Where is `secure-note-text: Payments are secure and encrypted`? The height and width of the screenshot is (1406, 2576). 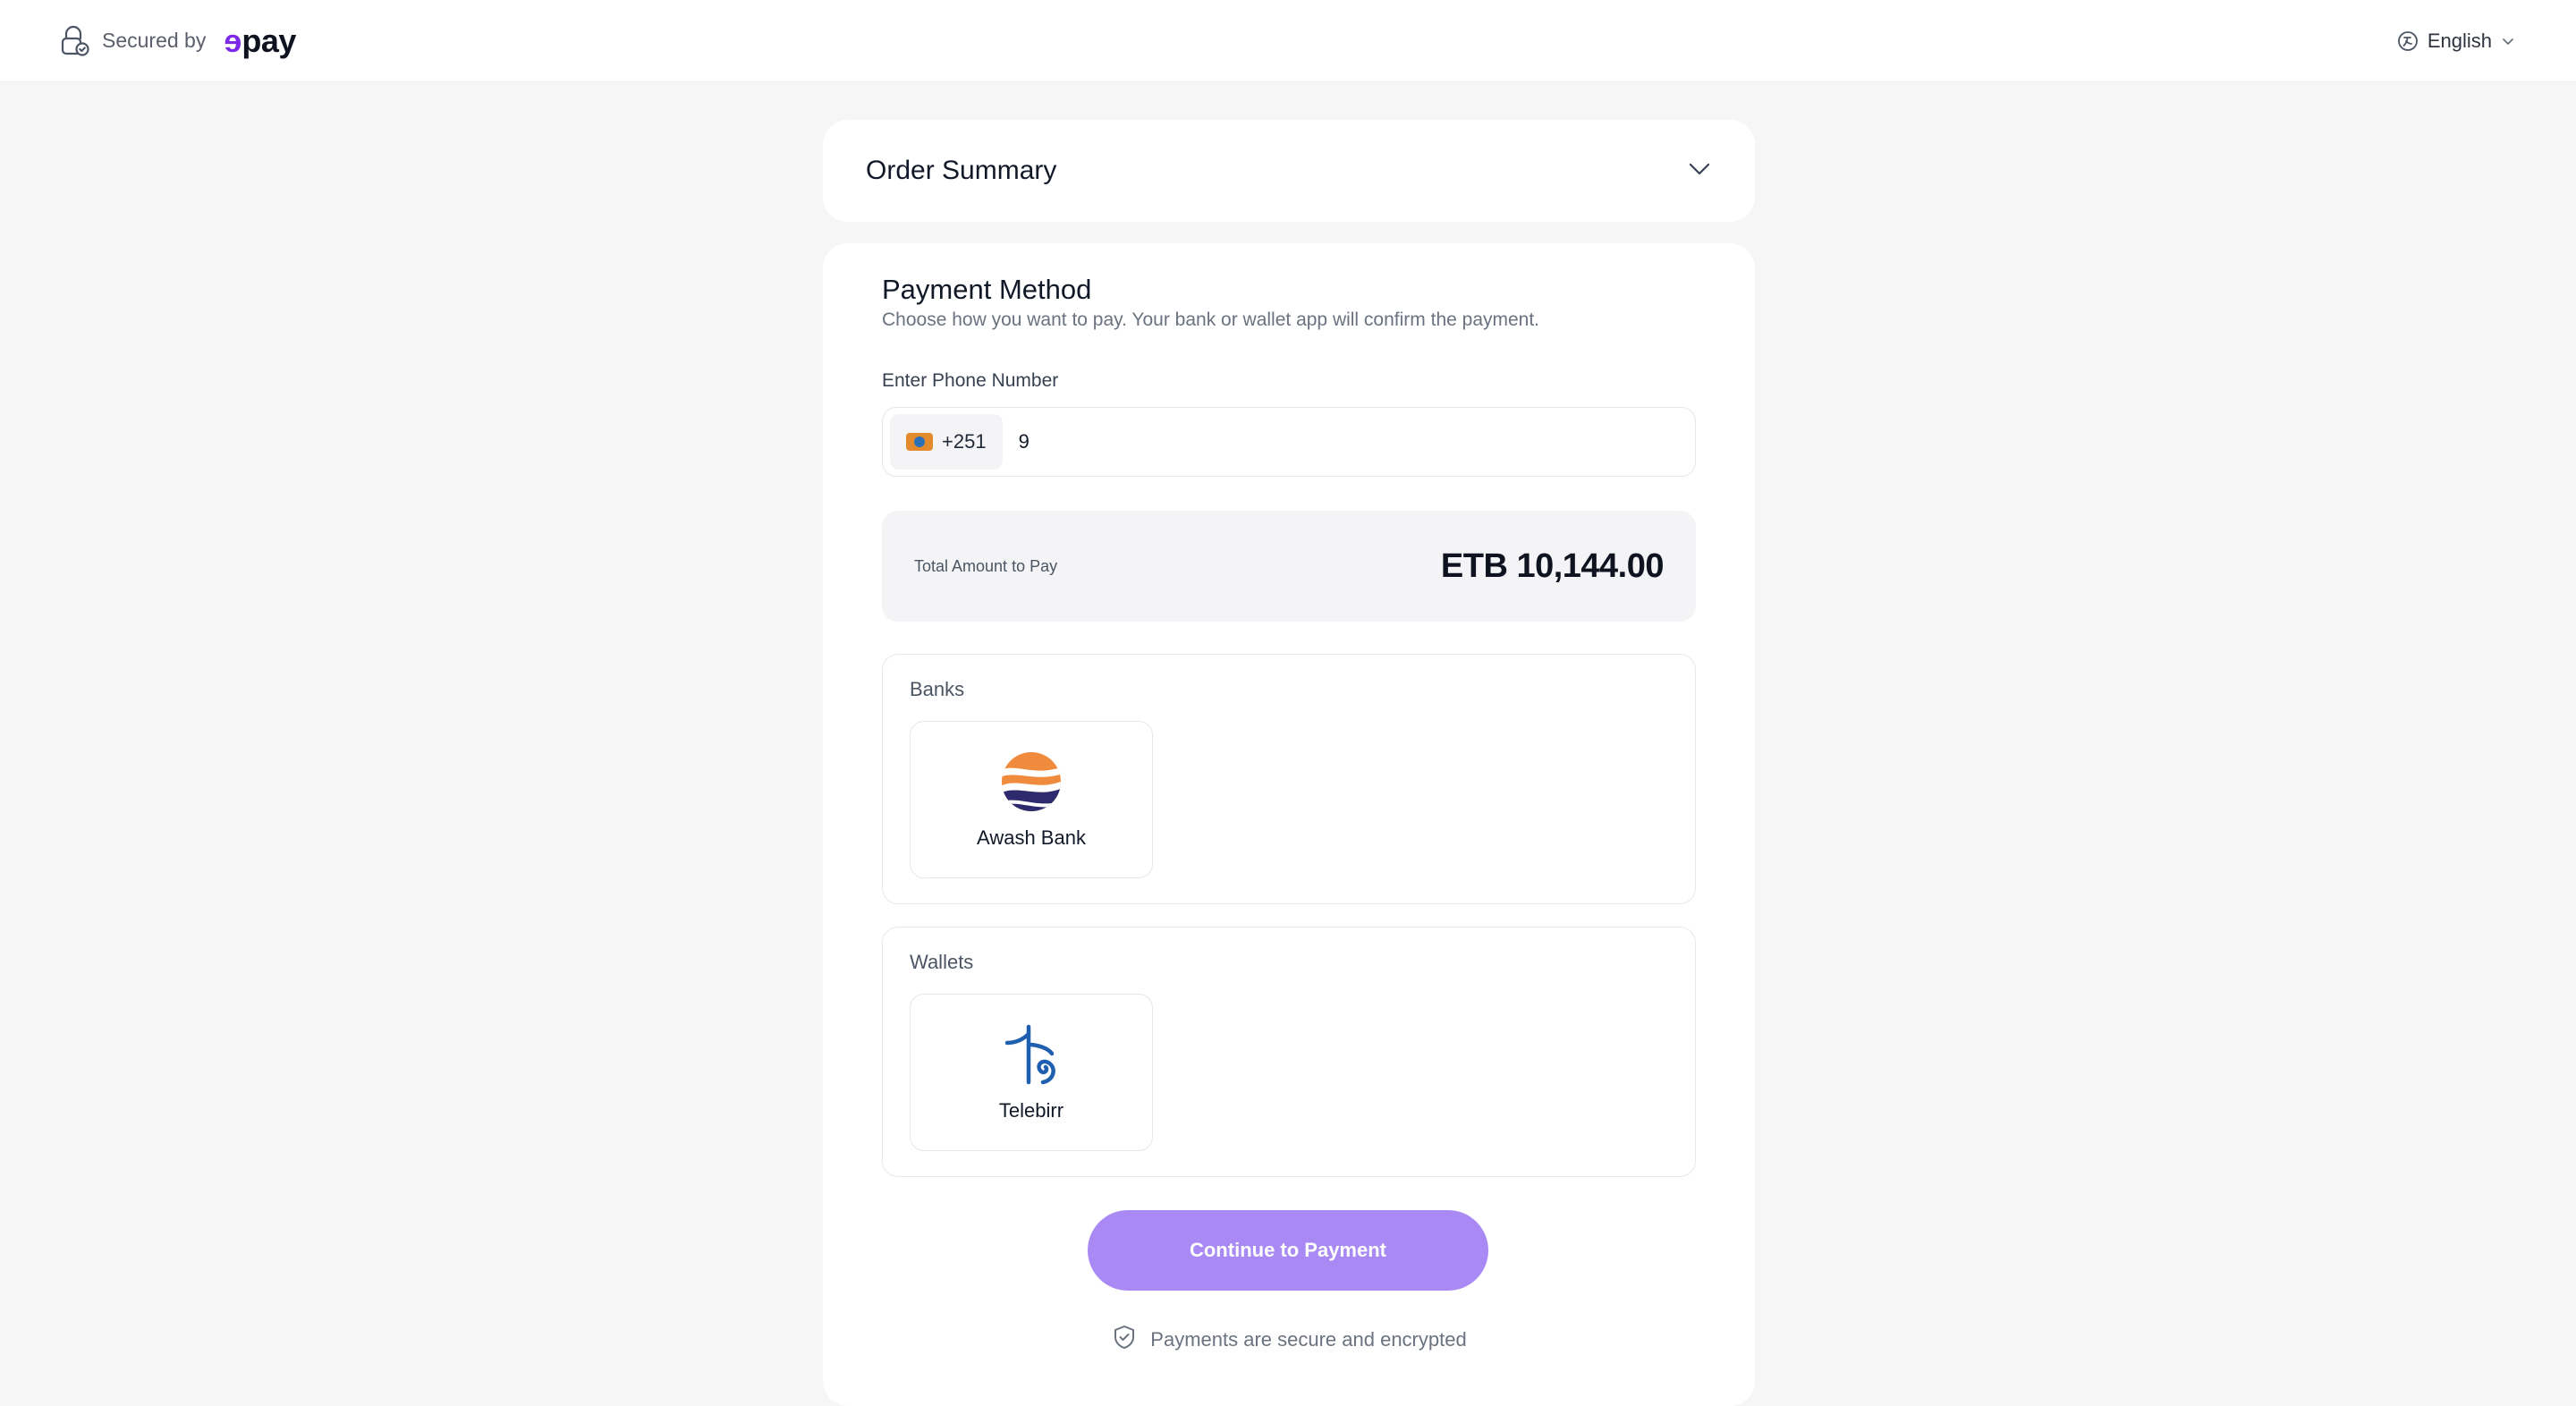 secure-note-text: Payments are secure and encrypted is located at coordinates (1308, 1340).